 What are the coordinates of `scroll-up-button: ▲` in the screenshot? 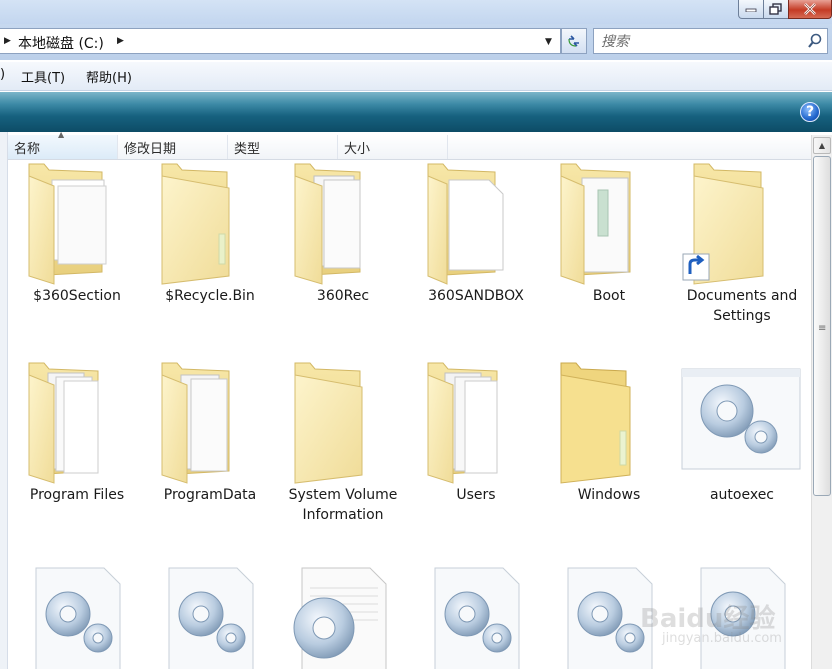 It's located at (822, 145).